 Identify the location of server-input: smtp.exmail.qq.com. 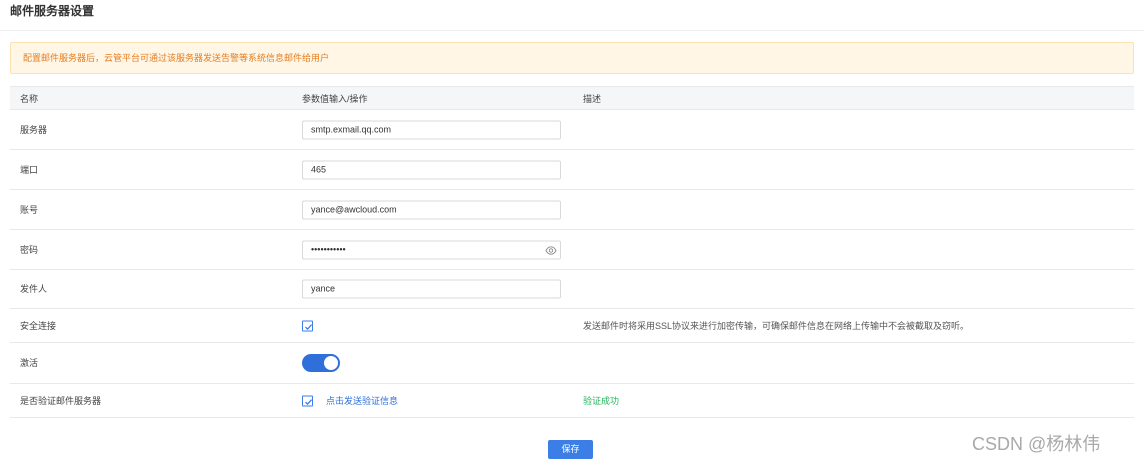
(431, 129).